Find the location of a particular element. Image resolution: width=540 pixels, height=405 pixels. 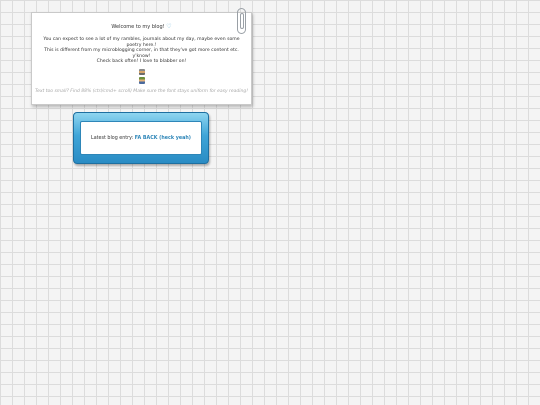

latest-blog-box: Latest blog entry: FA BACK (heck yeah) is located at coordinates (141, 138).